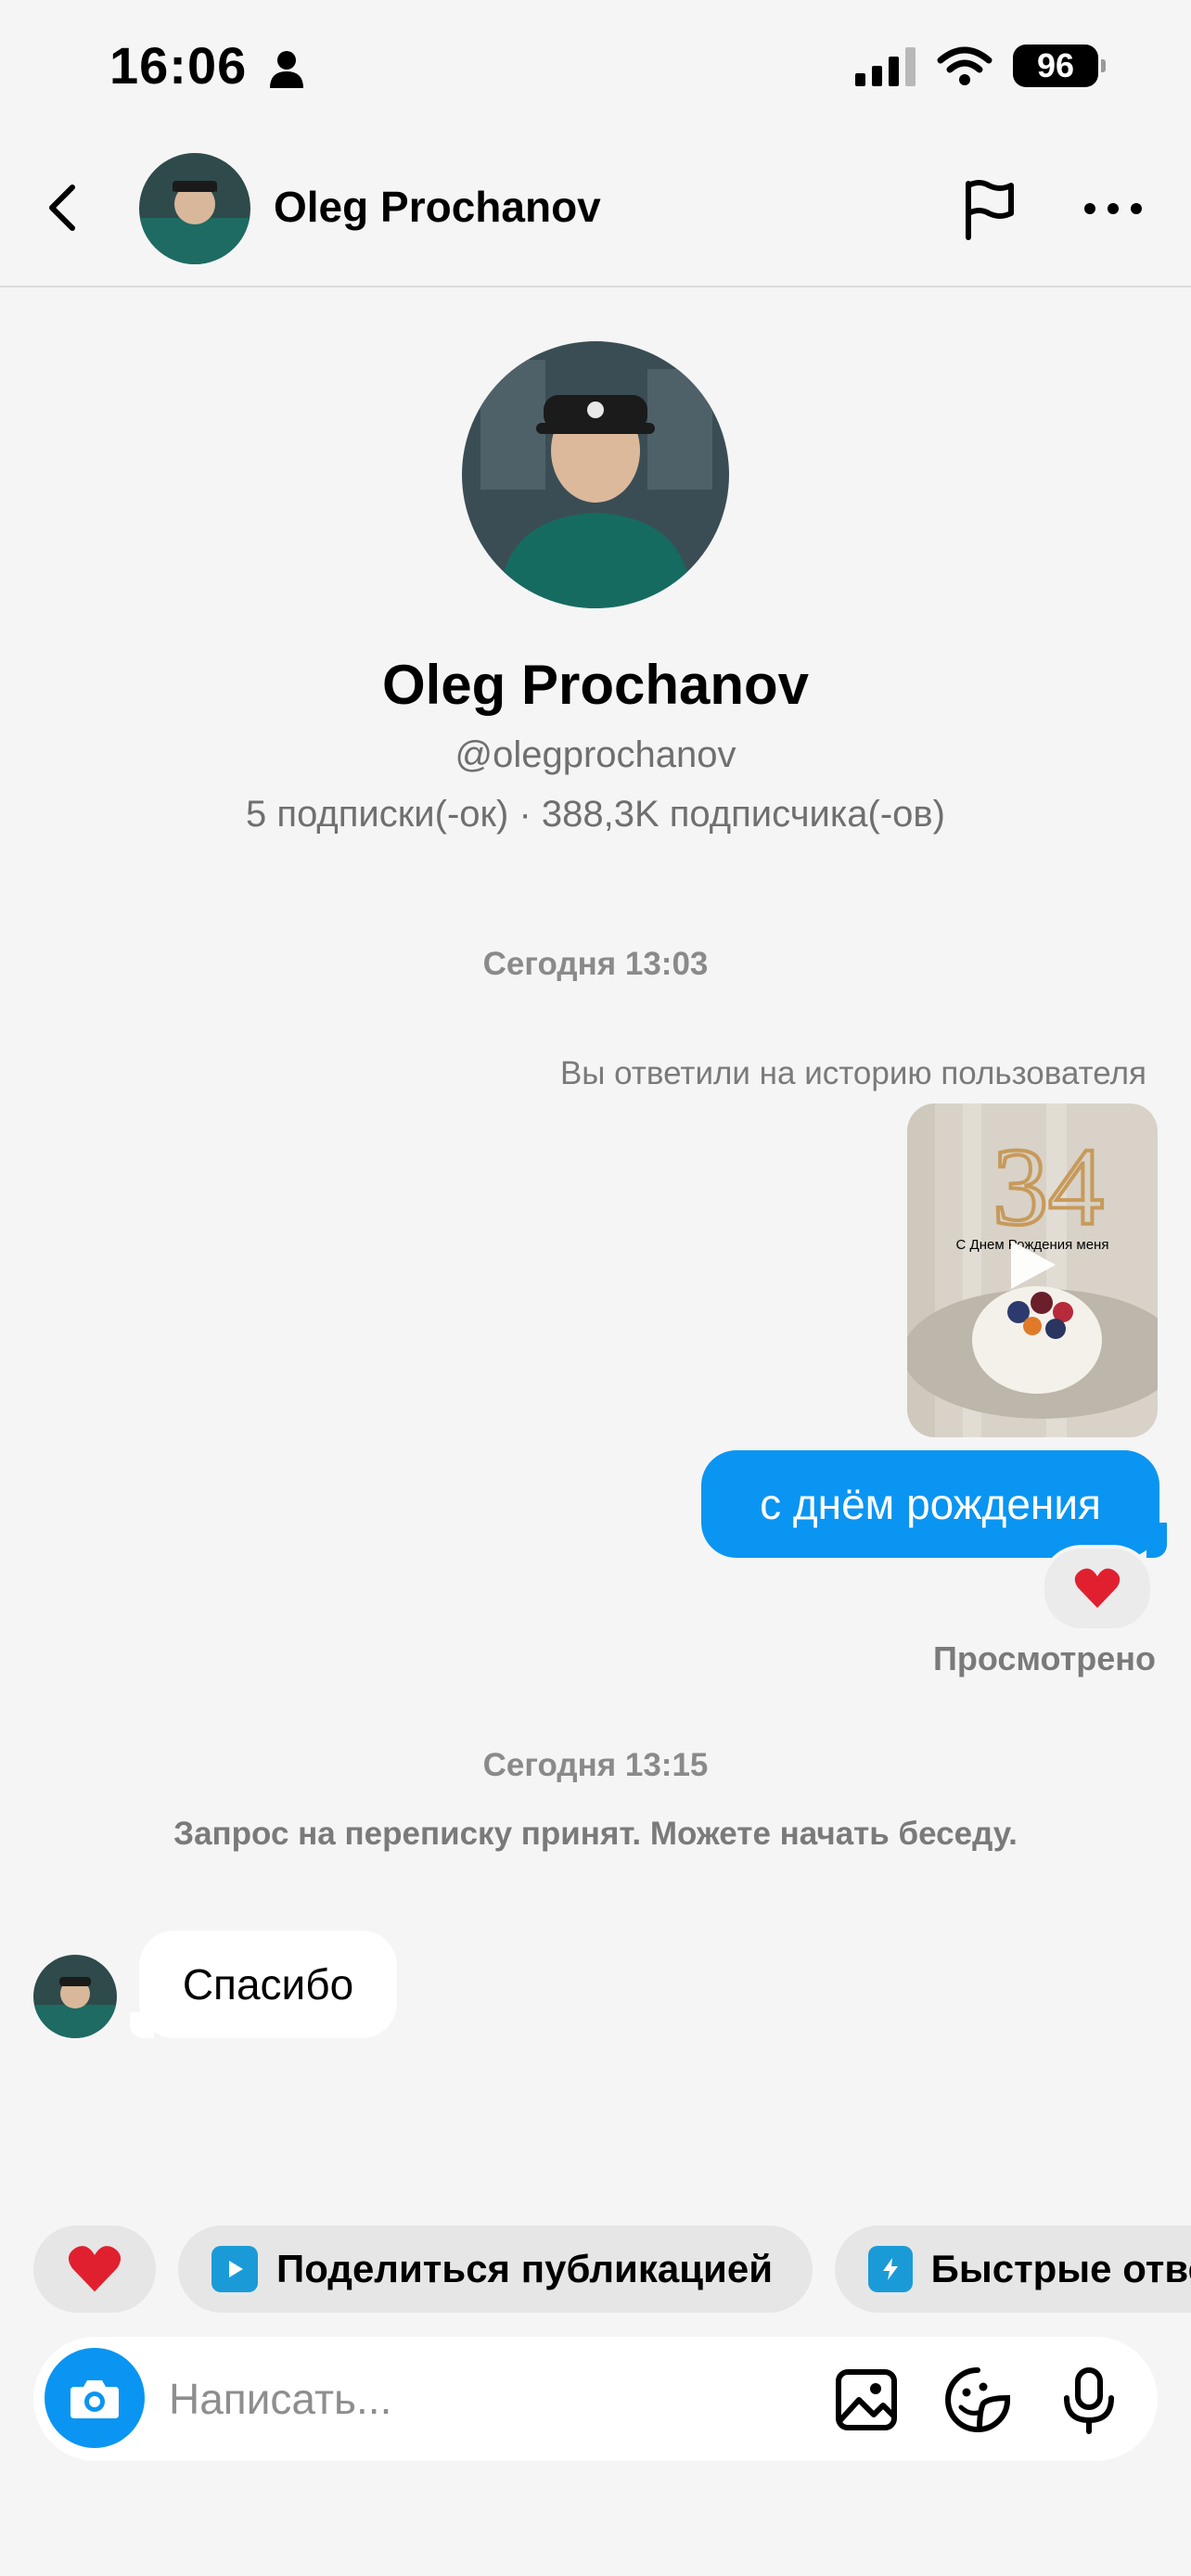 This screenshot has width=1191, height=2576. What do you see at coordinates (885, 66) in the screenshot?
I see `signal-icon` at bounding box center [885, 66].